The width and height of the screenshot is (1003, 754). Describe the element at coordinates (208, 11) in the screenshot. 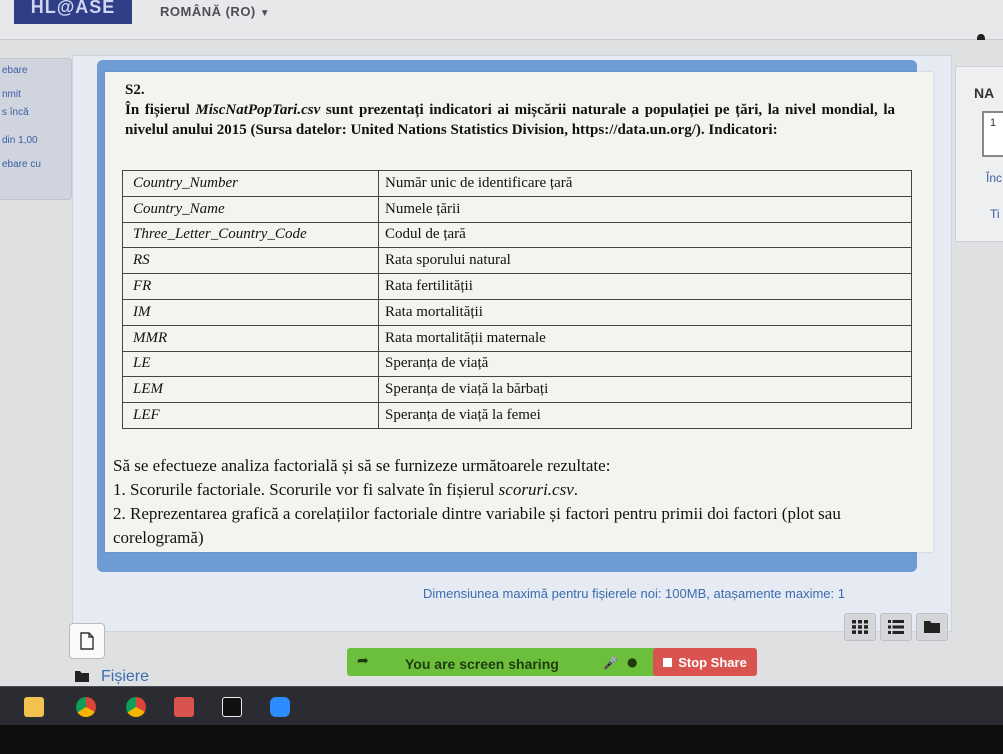

I see `language-label: ROMÂNĂ (RO)` at that location.